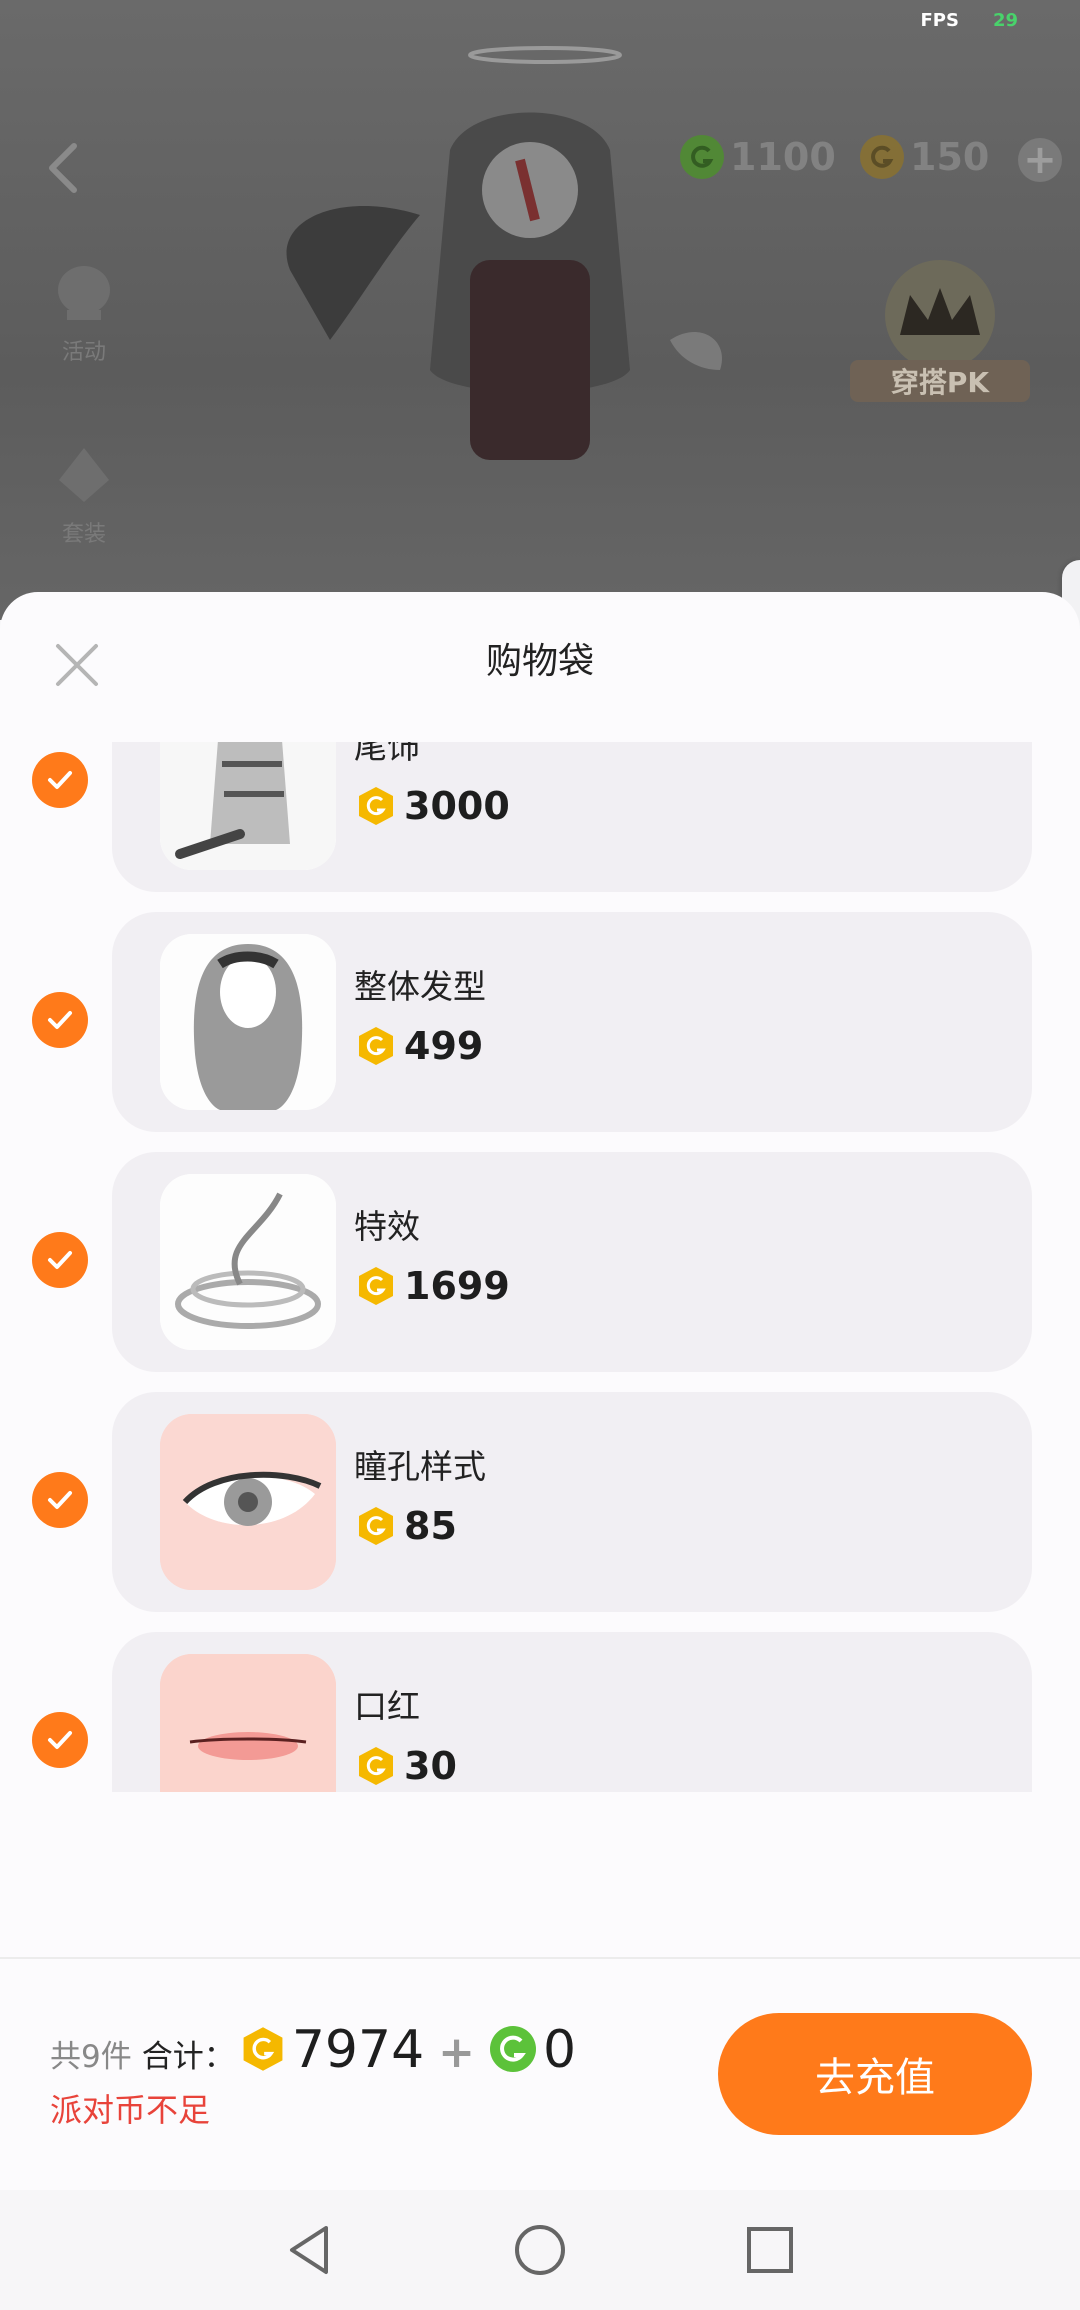  I want to click on item-name: 特效, so click(387, 1226).